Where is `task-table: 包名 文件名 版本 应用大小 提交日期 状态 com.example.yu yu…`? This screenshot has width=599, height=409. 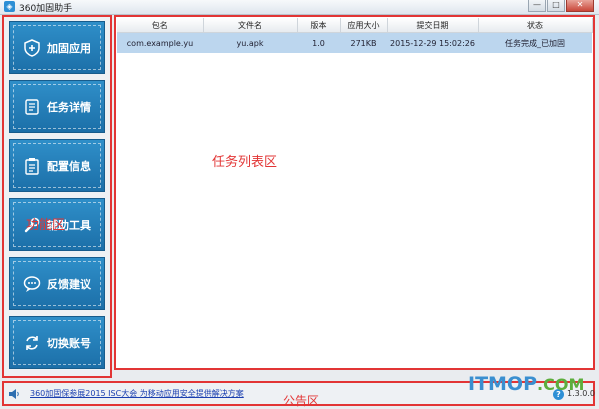 task-table: 包名 文件名 版本 应用大小 提交日期 状态 com.example.yu yu… is located at coordinates (355, 35).